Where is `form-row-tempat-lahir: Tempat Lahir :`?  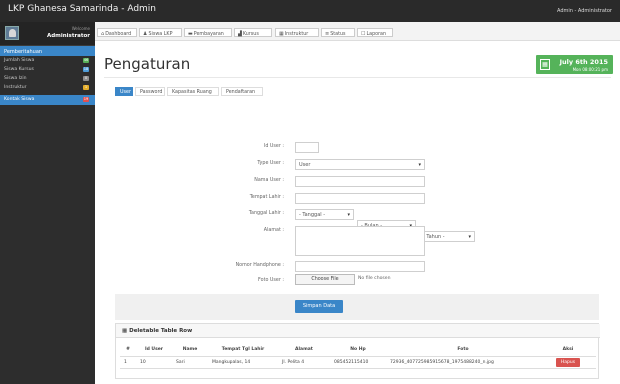 form-row-tempat-lahir: Tempat Lahir : is located at coordinates (357, 198).